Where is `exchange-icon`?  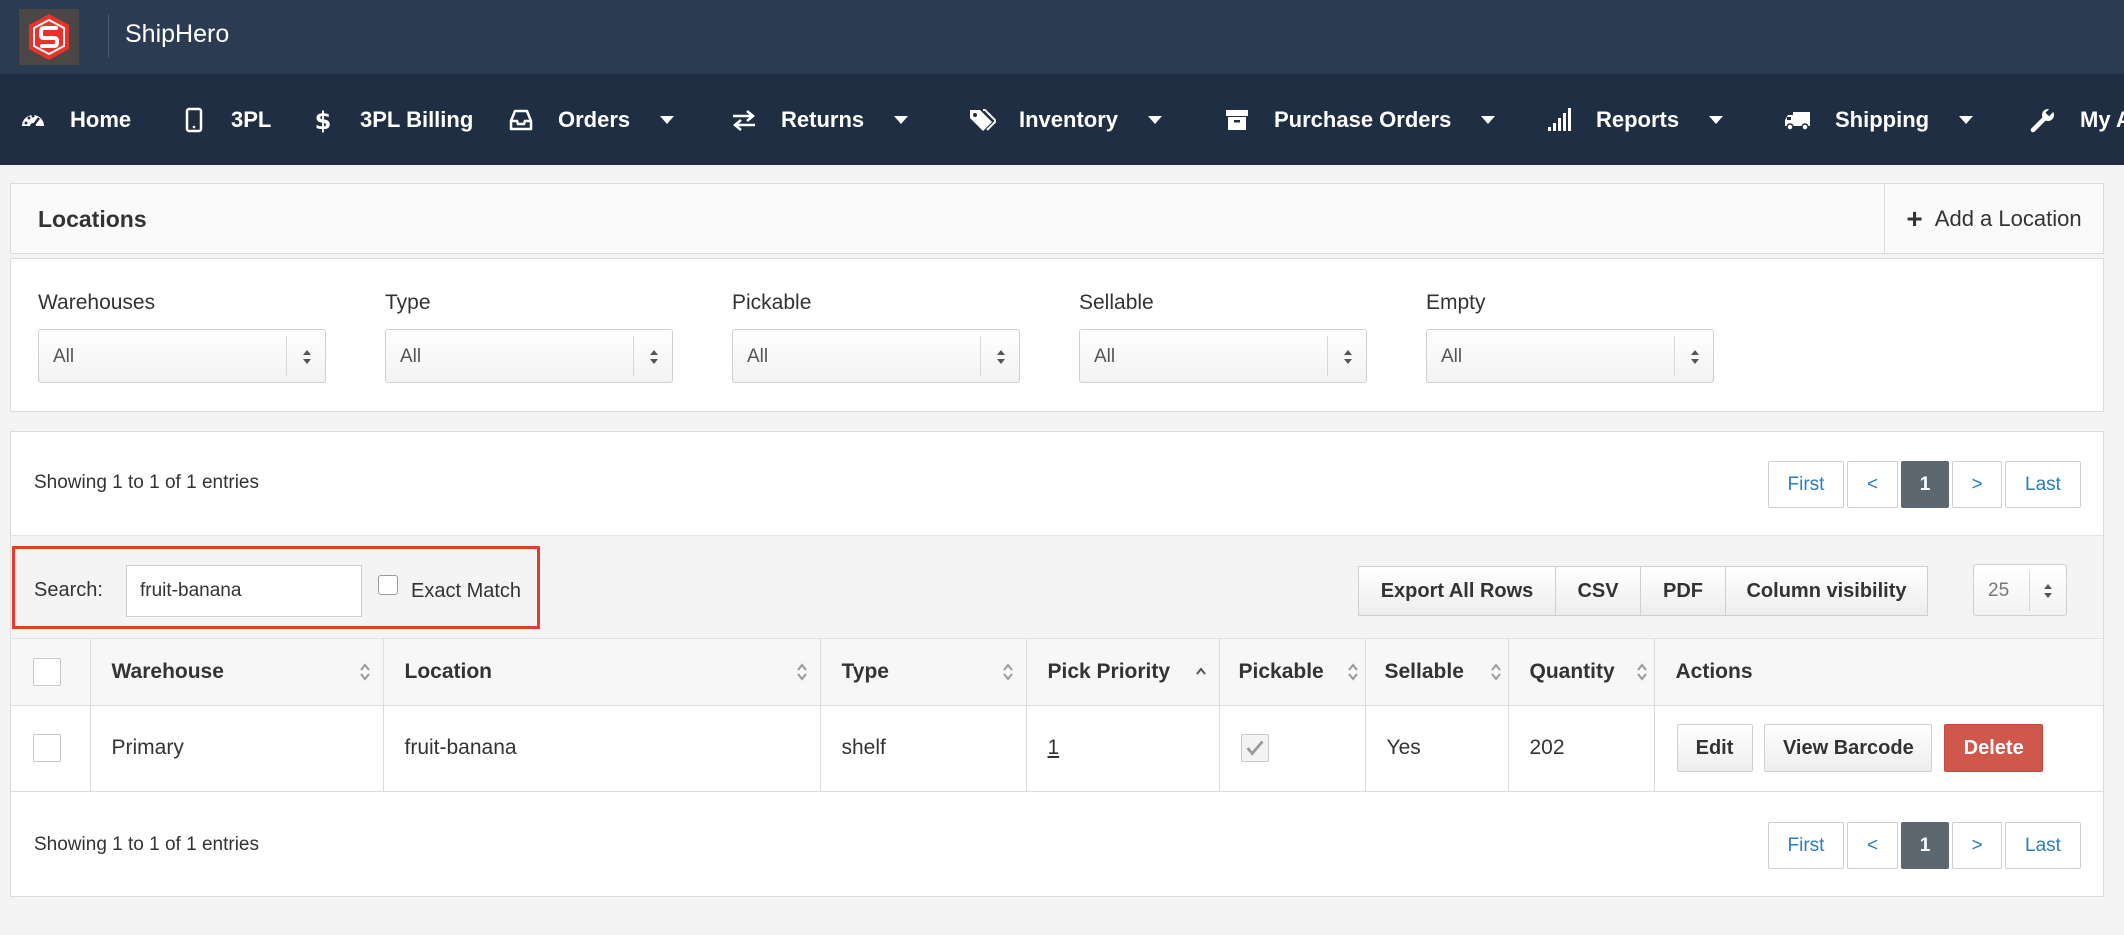
exchange-icon is located at coordinates (744, 120).